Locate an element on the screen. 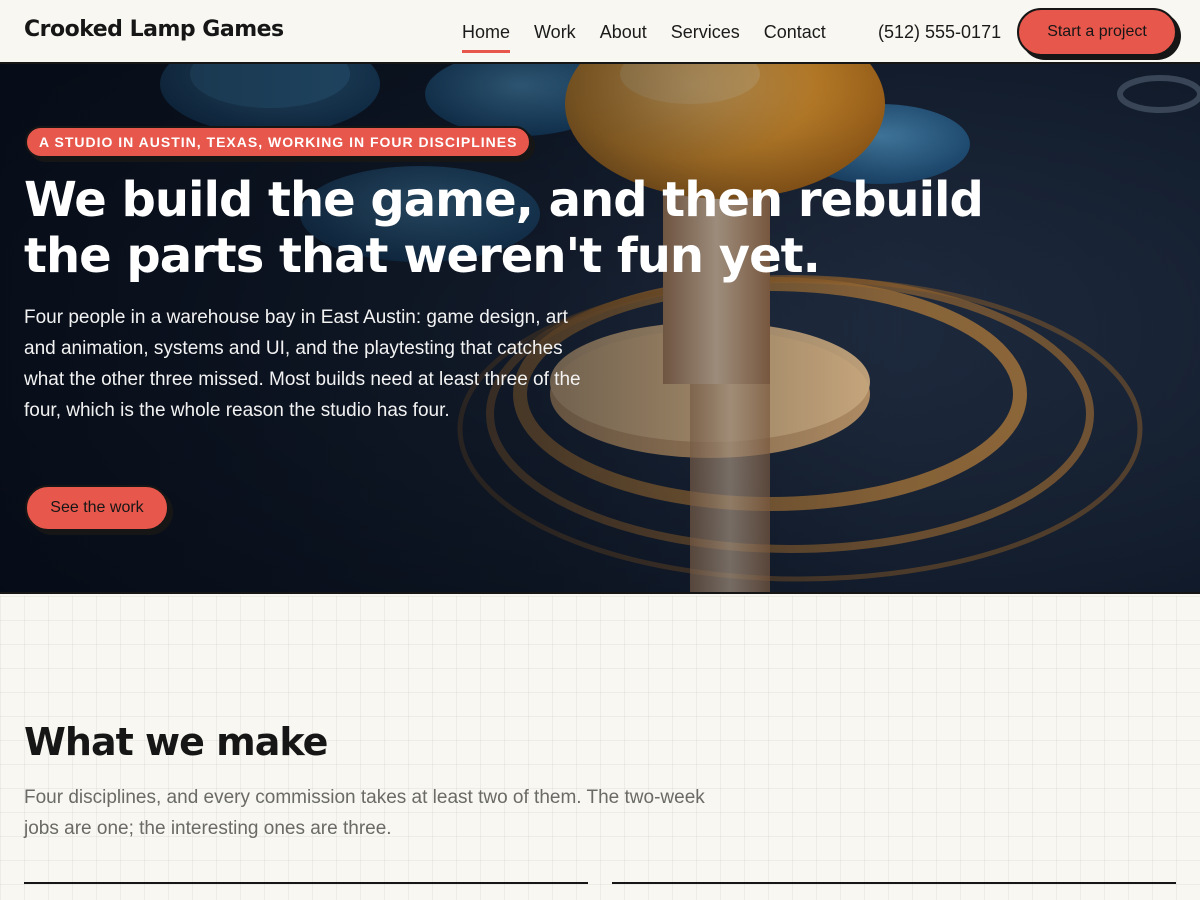 The image size is (1200, 900). nav-link-services: Services is located at coordinates (705, 32).